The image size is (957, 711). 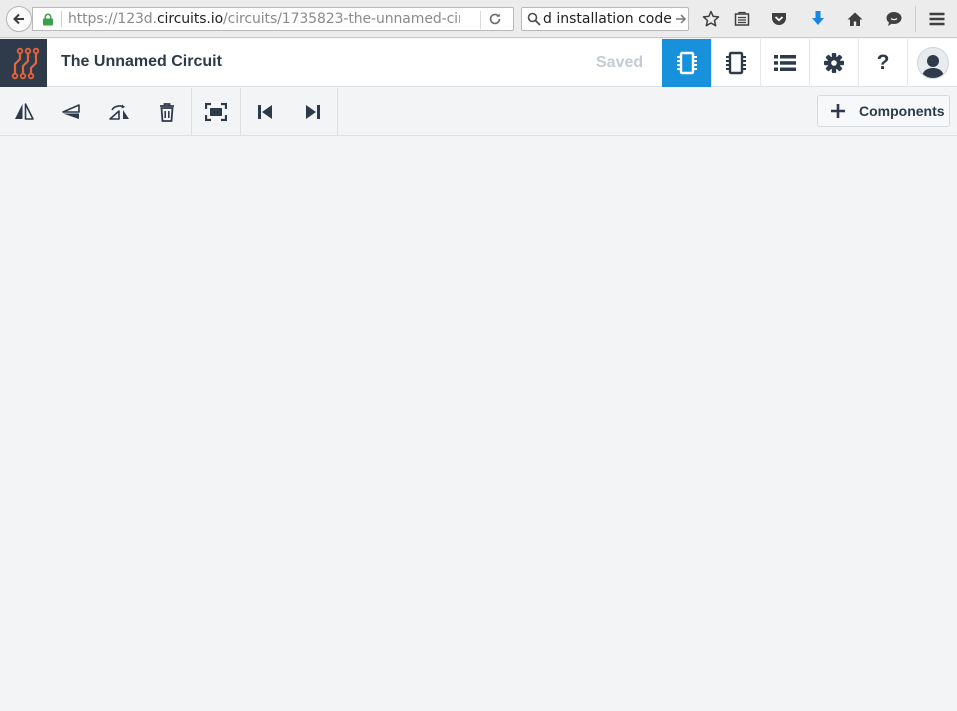 I want to click on plus-icon, so click(x=838, y=111).